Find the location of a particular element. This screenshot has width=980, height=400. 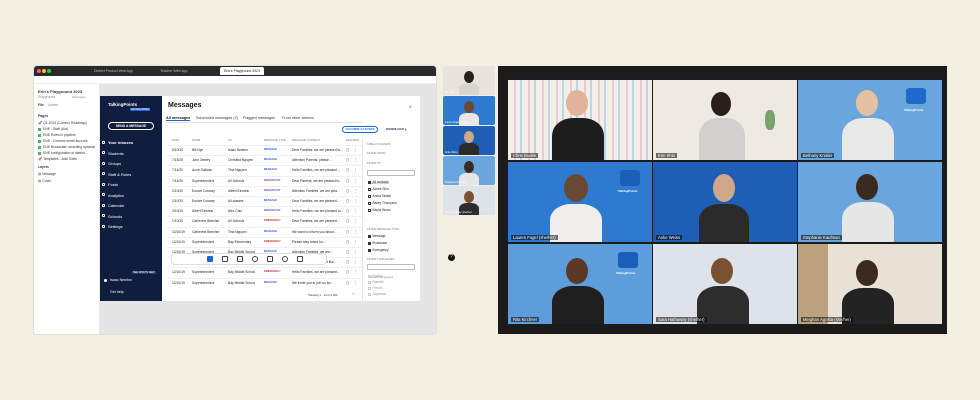

layer-item: ▦ Message is located at coordinates (47, 174).